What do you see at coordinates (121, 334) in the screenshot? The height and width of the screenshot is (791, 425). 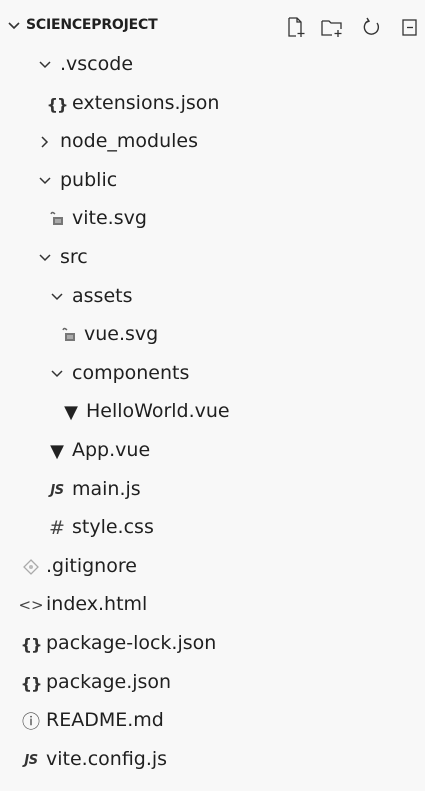 I see `tree-item-label: vue.svg` at bounding box center [121, 334].